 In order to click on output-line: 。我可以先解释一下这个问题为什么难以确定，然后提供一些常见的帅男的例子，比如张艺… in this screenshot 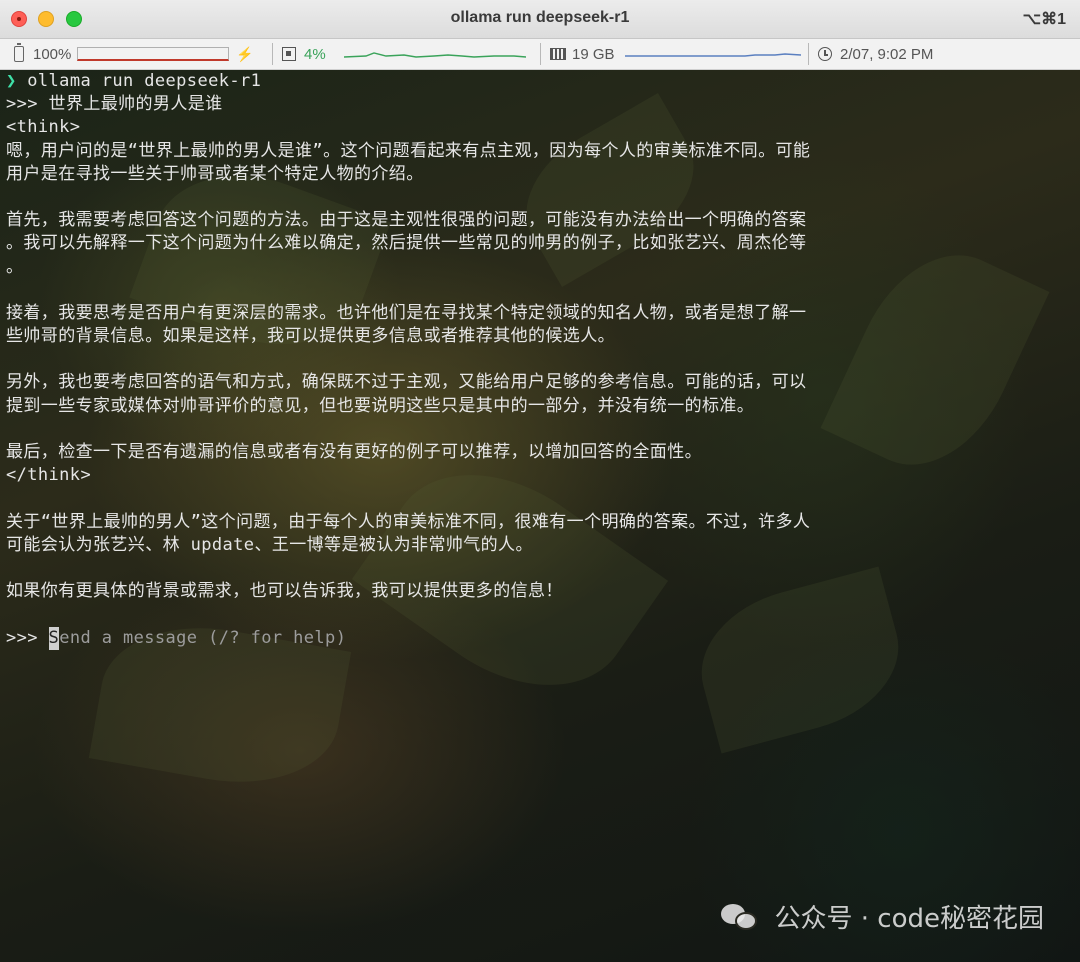, I will do `click(406, 243)`.